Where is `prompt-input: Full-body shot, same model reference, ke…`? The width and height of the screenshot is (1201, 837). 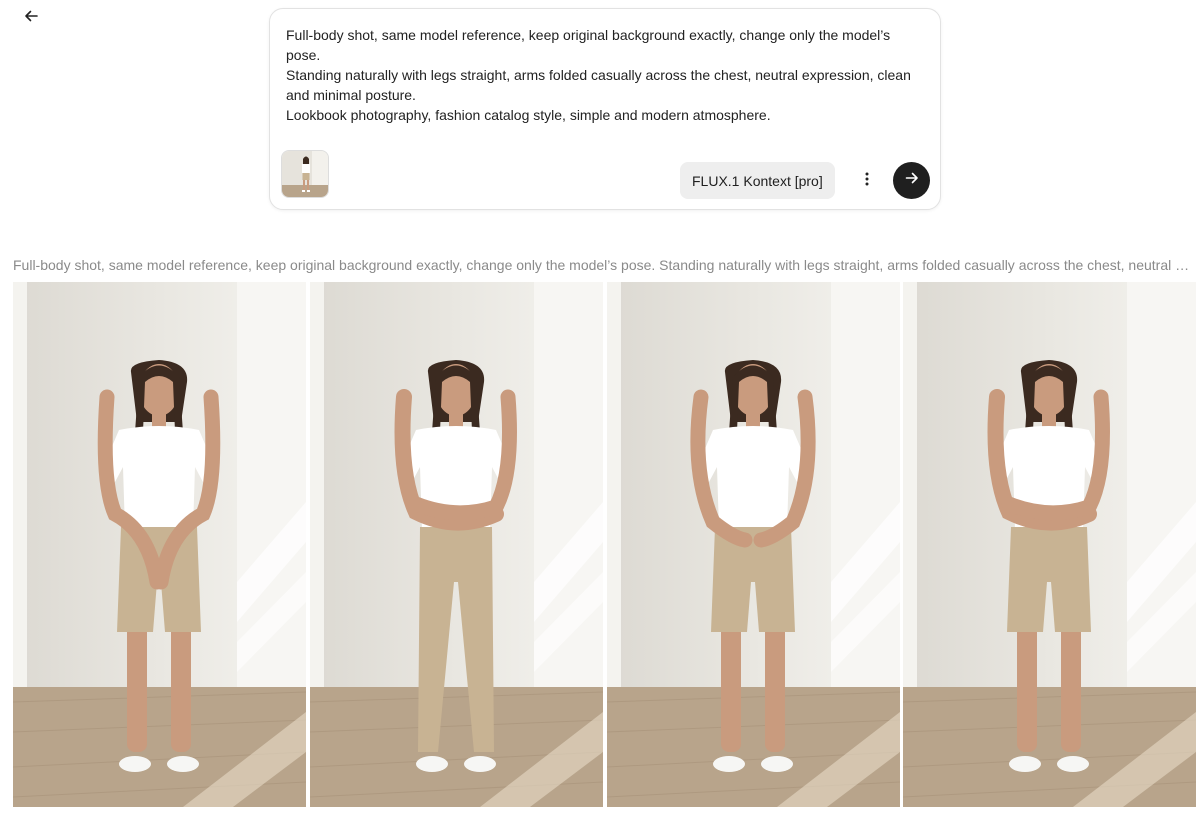
prompt-input: Full-body shot, same model reference, ke… is located at coordinates (606, 75).